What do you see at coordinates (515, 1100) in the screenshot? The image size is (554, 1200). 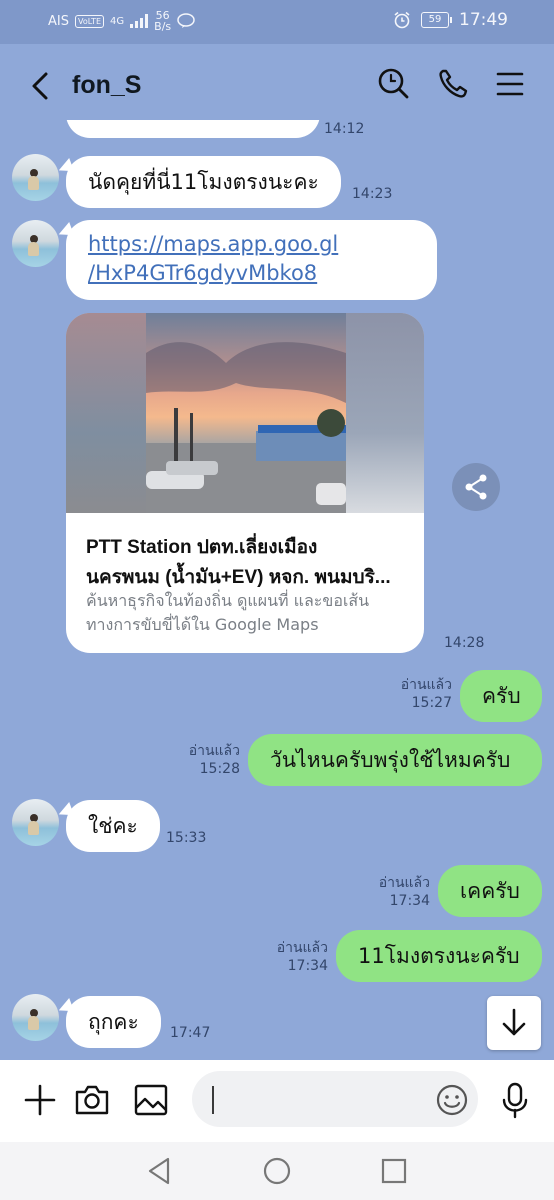 I see `microphone-icon` at bounding box center [515, 1100].